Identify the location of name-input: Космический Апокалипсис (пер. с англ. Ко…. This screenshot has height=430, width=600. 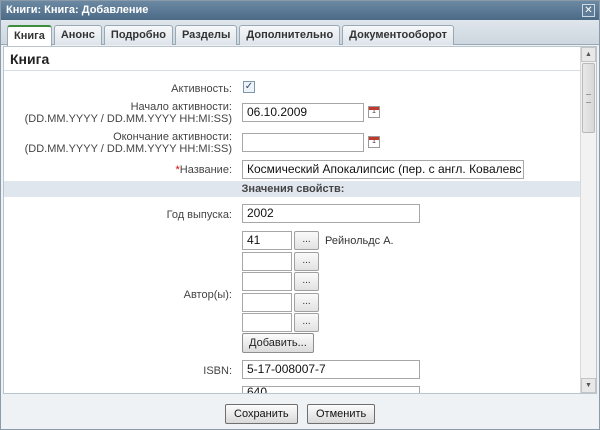
(383, 169).